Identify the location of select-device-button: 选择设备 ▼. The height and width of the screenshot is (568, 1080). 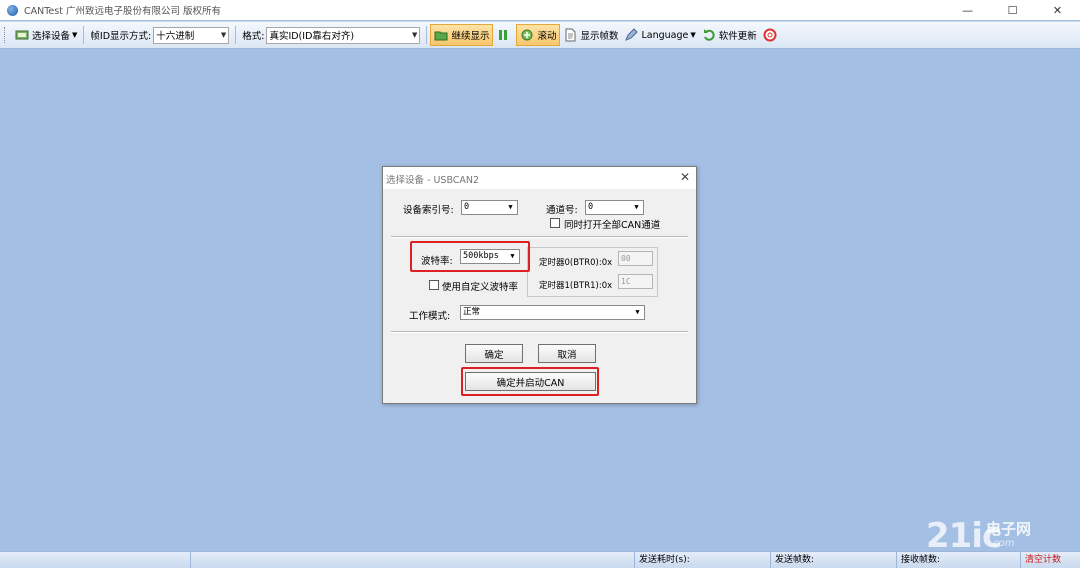
(46, 35).